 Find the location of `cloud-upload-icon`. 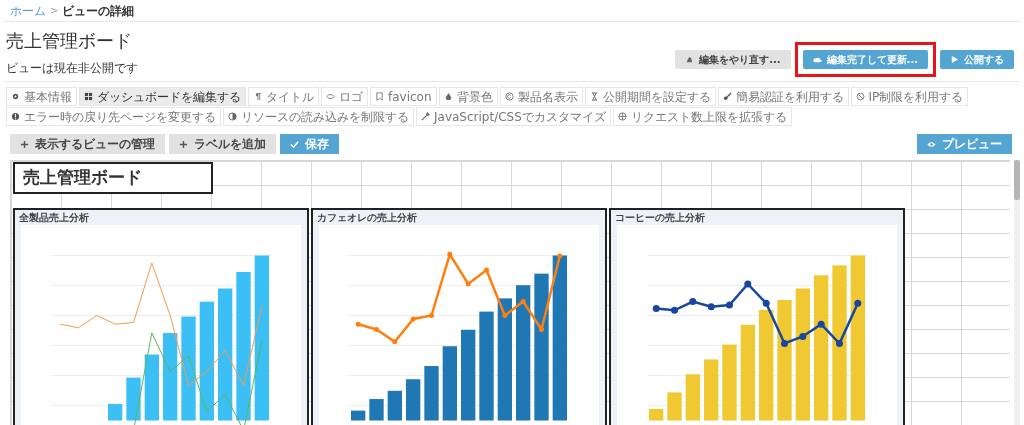

cloud-upload-icon is located at coordinates (817, 59).